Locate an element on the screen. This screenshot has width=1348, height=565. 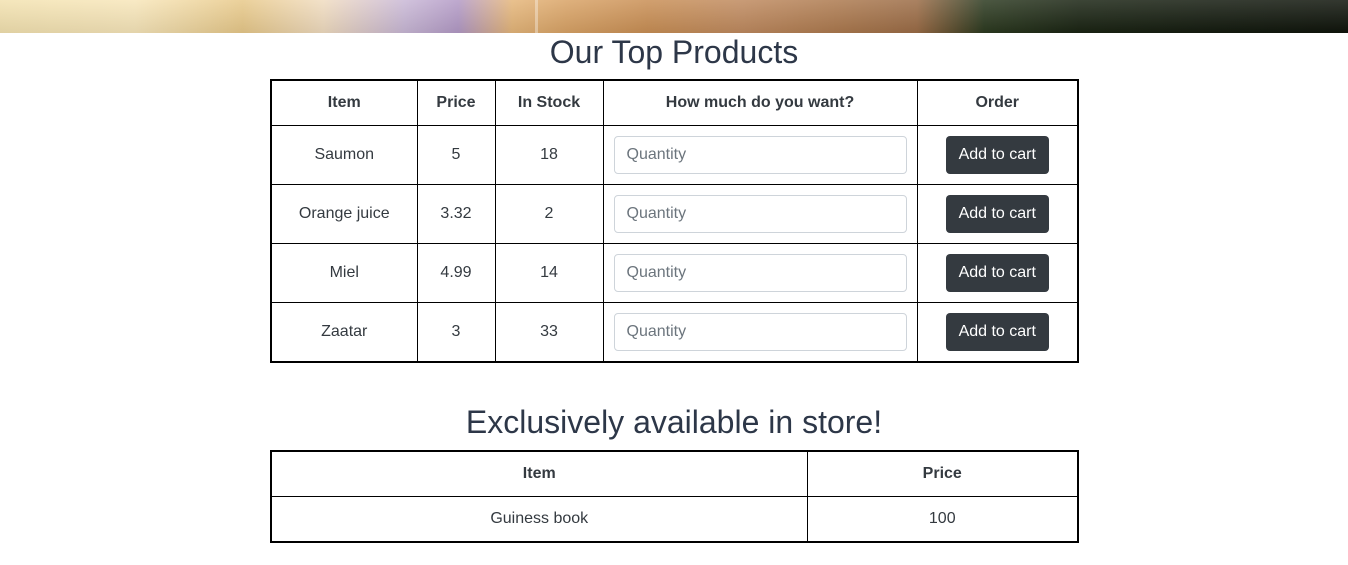
cell-price: 100 is located at coordinates (942, 519).